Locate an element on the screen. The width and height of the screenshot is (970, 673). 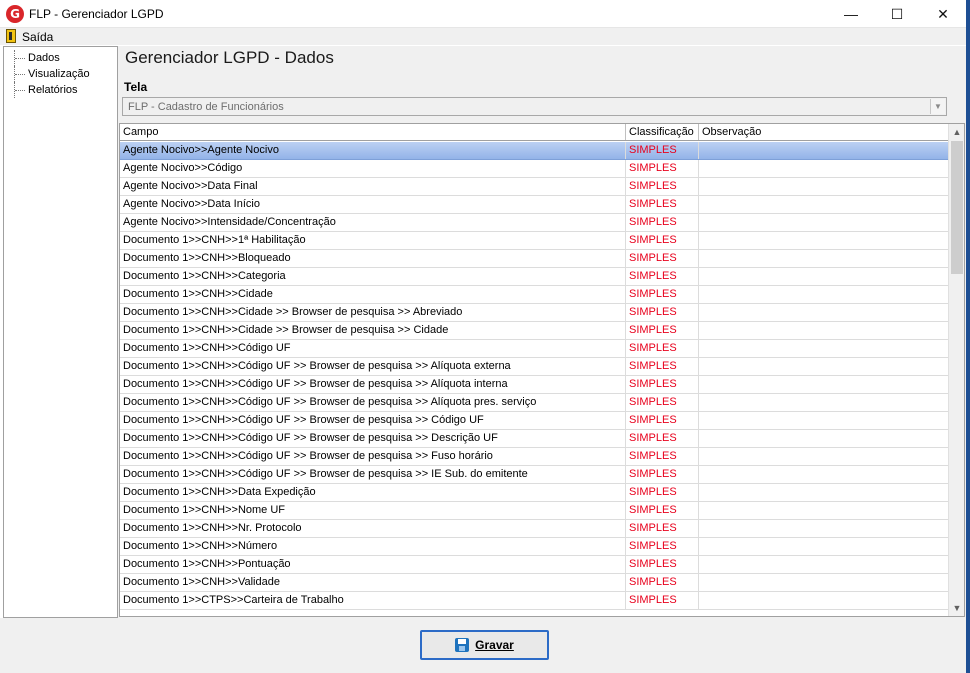
cell-campo: Documento 1>>CNH>>Pontuação is located at coordinates (373, 564).